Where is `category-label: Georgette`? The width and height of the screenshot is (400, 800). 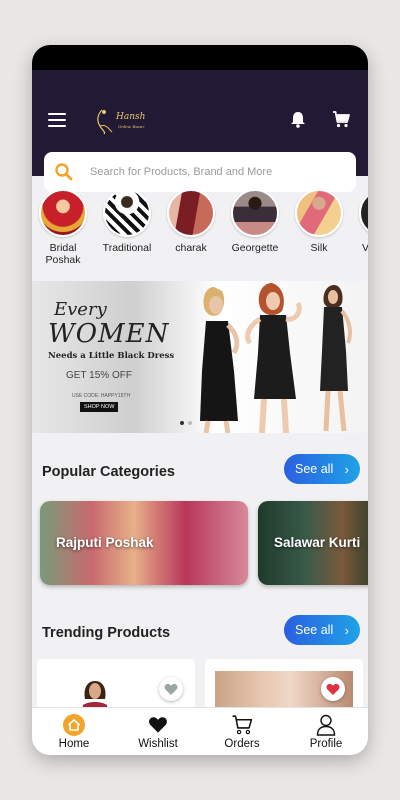
category-label: Georgette is located at coordinates (255, 248).